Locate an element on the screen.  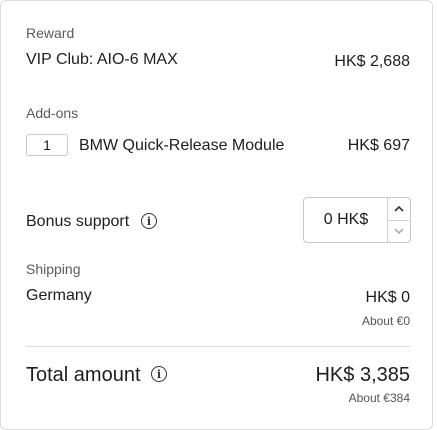
addon-name: BMW Quick-Release Module is located at coordinates (182, 145).